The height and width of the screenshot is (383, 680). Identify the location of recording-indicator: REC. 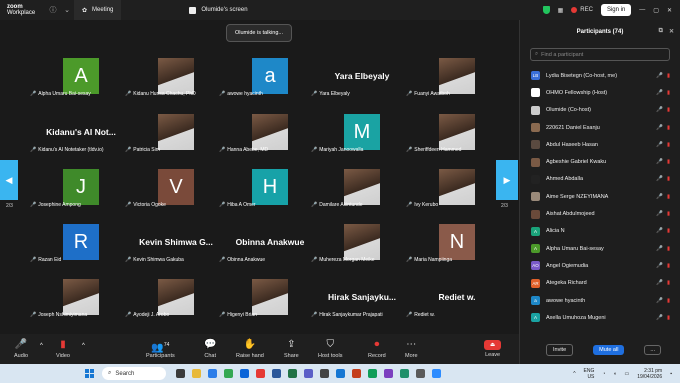
(582, 10).